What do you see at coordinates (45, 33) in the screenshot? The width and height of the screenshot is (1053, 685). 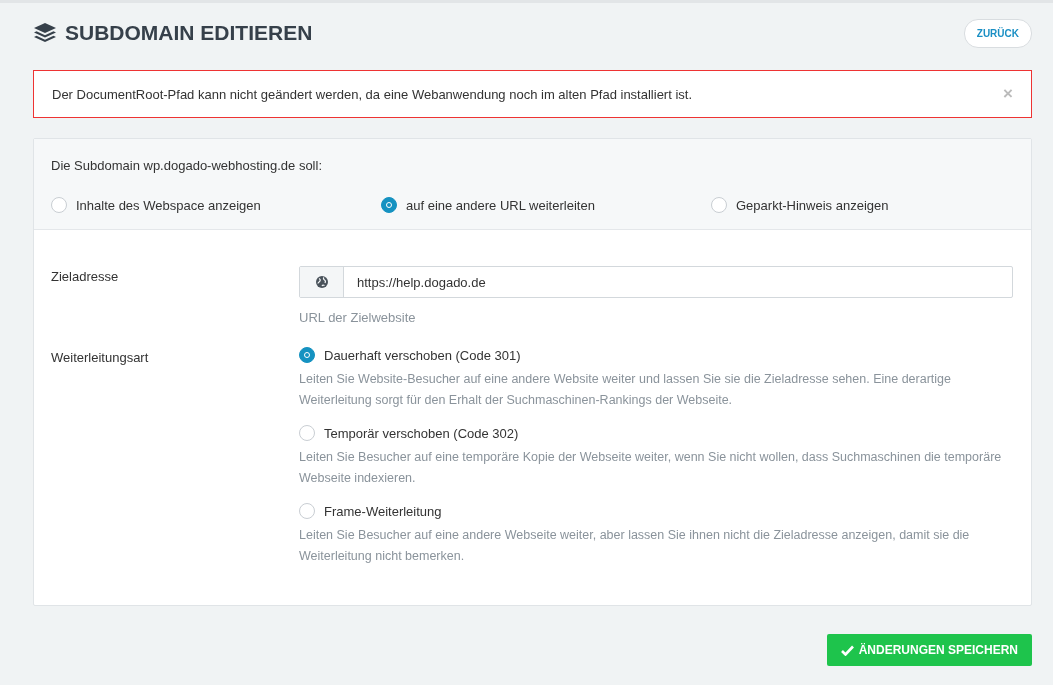 I see `layers-icon` at bounding box center [45, 33].